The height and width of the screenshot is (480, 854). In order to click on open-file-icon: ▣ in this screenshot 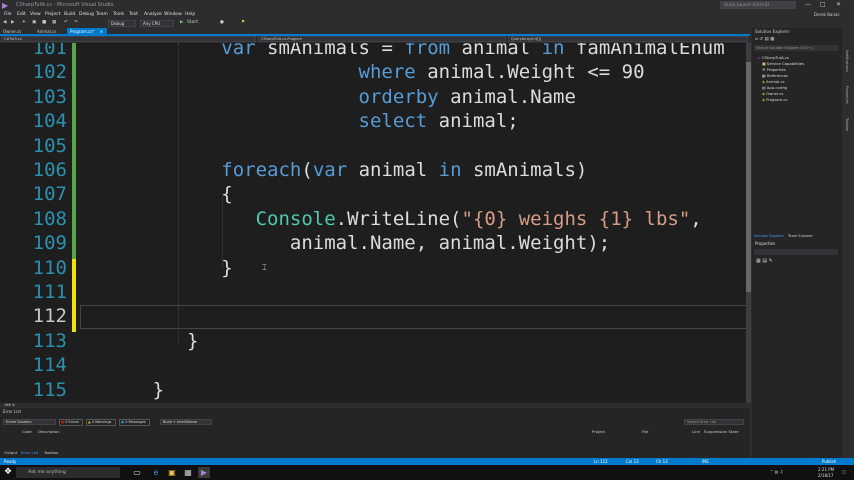, I will do `click(34, 22)`.